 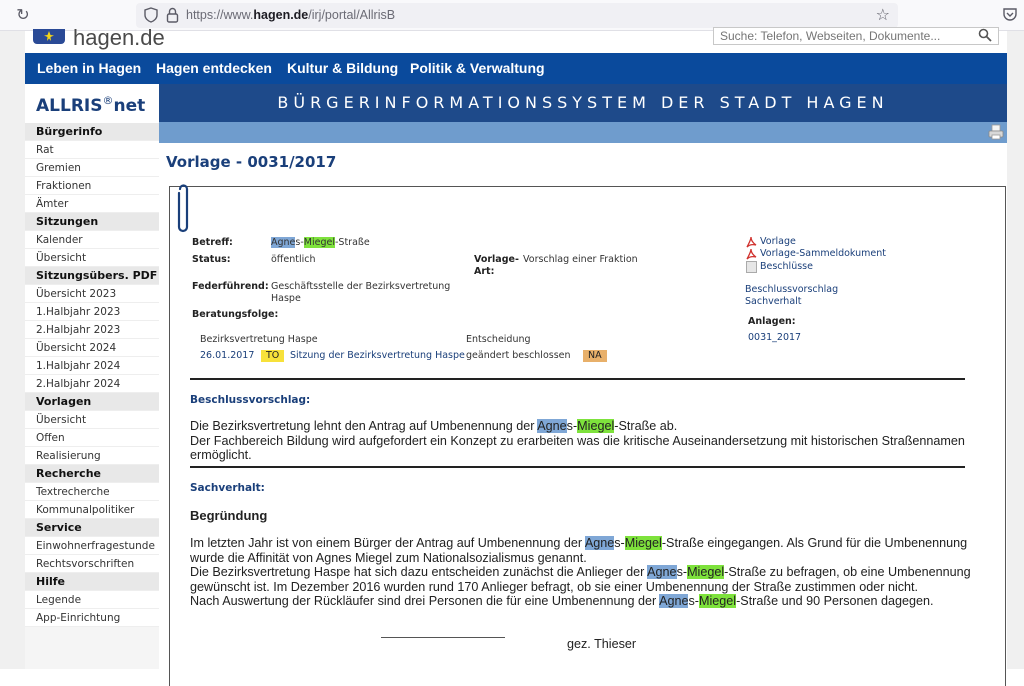 I want to click on toolbar-strip, so click(x=583, y=132).